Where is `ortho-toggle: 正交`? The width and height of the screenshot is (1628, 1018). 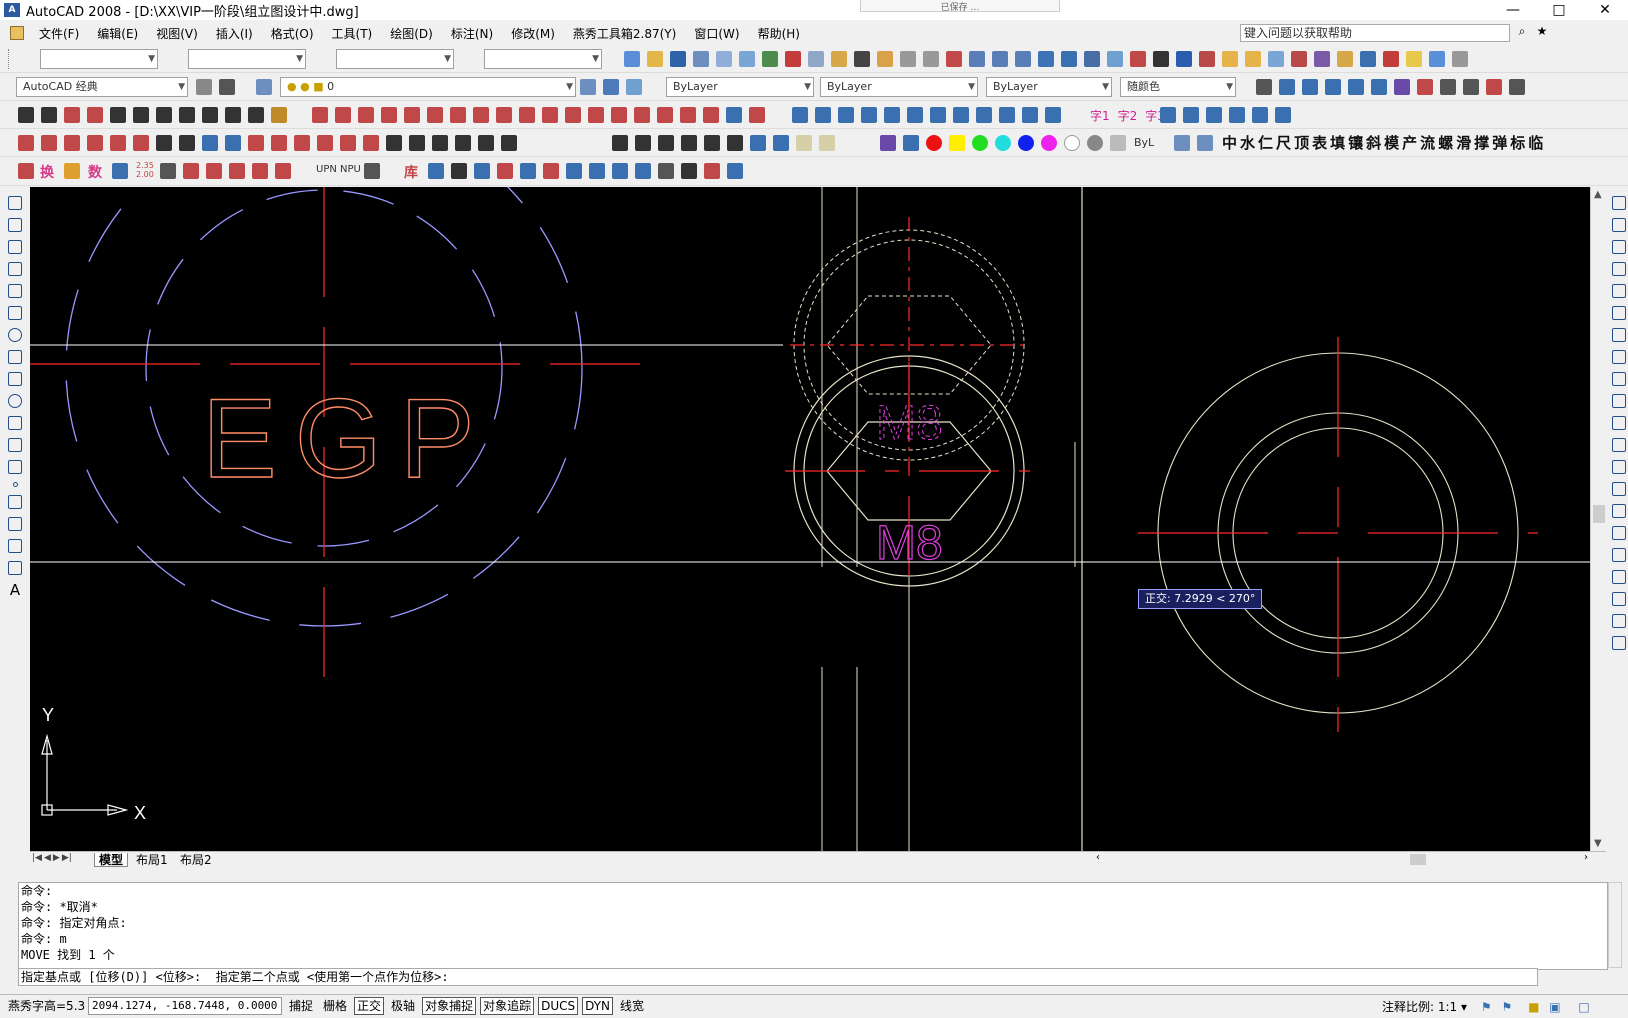 ortho-toggle: 正交 is located at coordinates (369, 1005).